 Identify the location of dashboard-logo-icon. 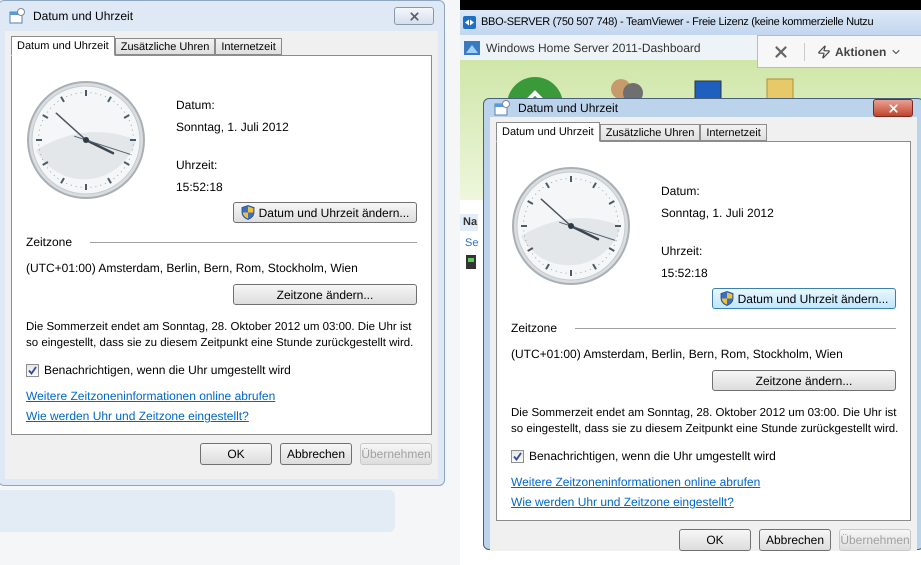
(472, 47).